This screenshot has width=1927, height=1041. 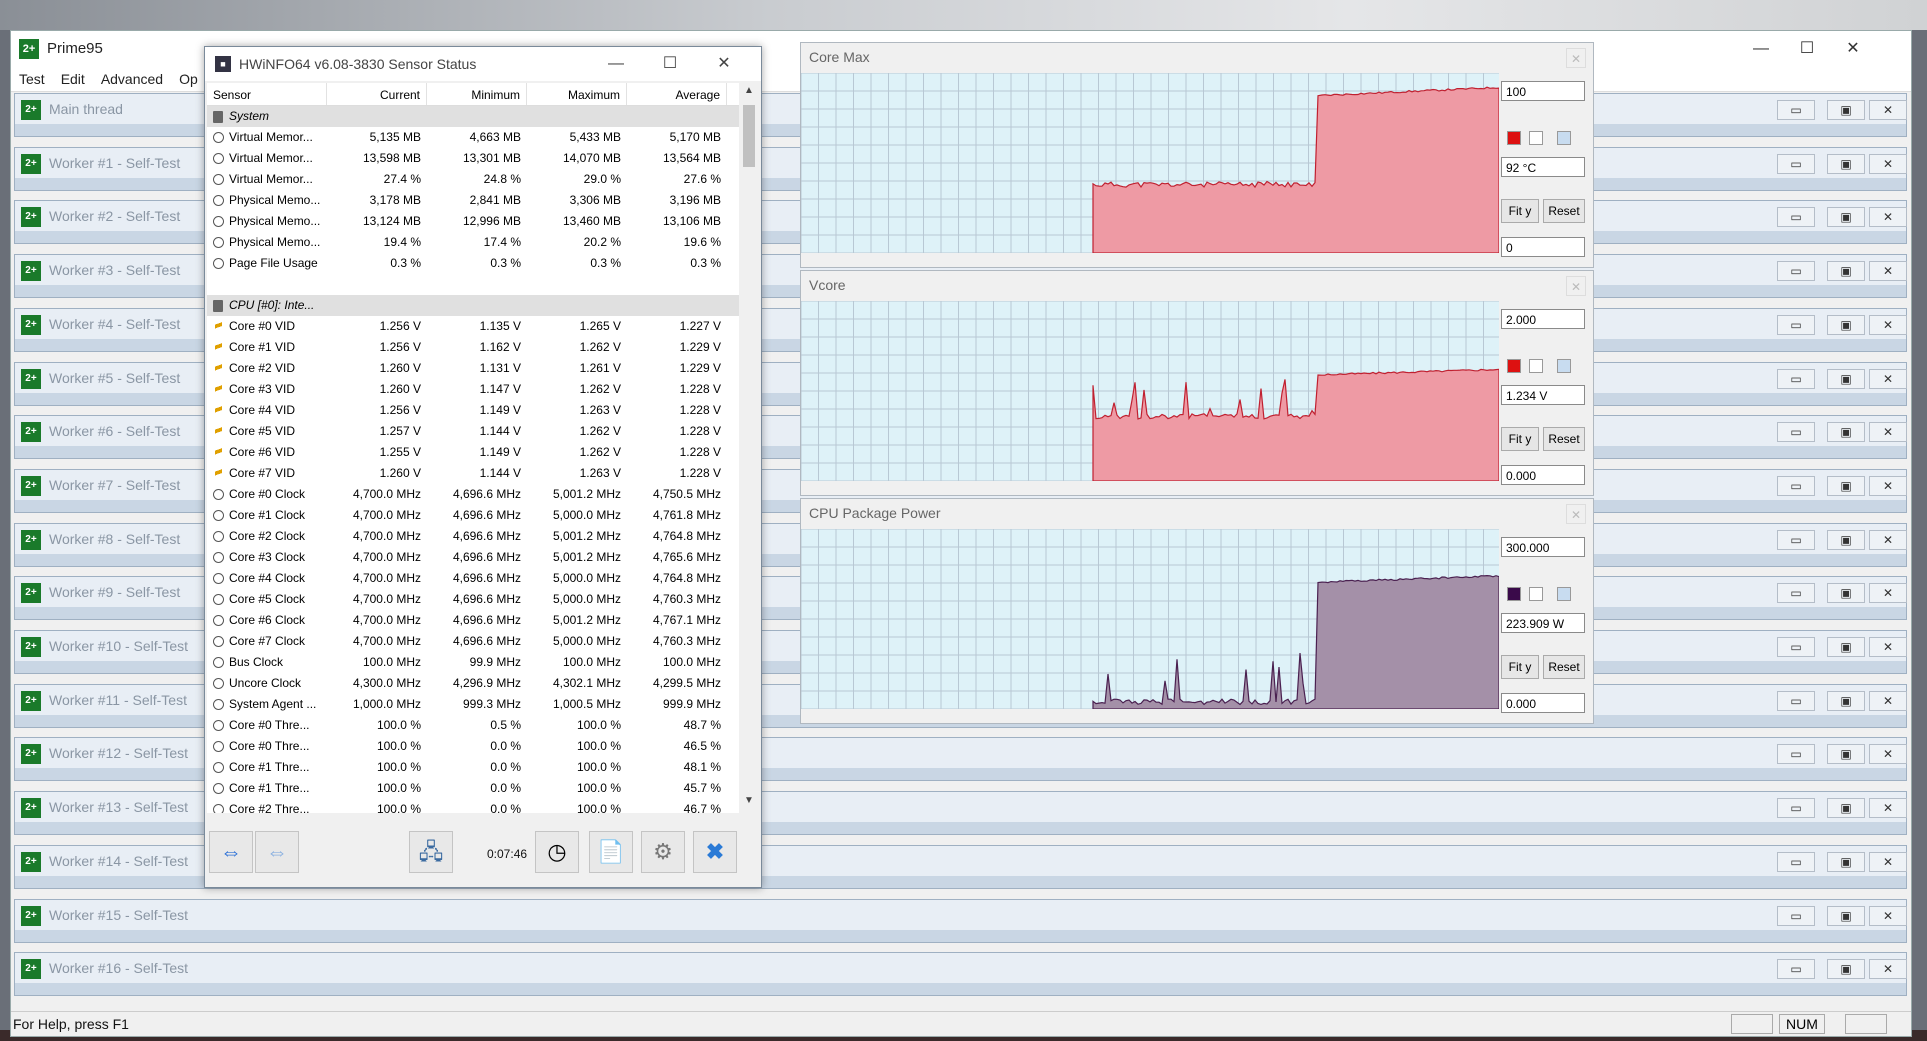 What do you see at coordinates (267, 94) in the screenshot?
I see `column-header-sensor: Sensor` at bounding box center [267, 94].